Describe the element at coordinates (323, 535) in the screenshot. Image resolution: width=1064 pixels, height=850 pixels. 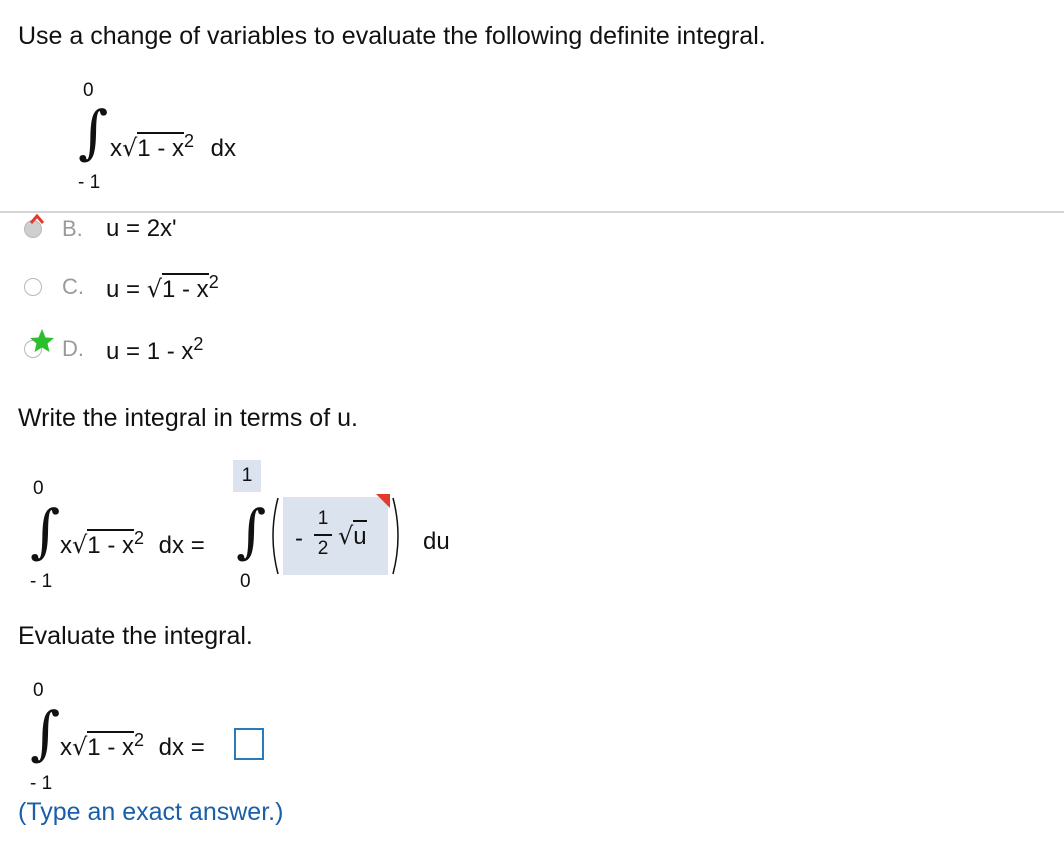
I see `frac-bar` at that location.